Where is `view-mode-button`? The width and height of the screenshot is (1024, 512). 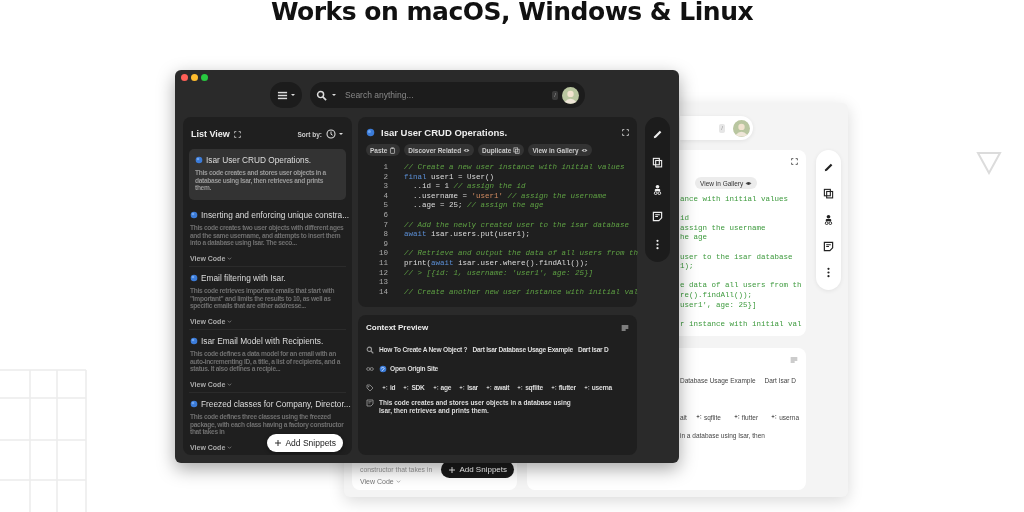 view-mode-button is located at coordinates (286, 95).